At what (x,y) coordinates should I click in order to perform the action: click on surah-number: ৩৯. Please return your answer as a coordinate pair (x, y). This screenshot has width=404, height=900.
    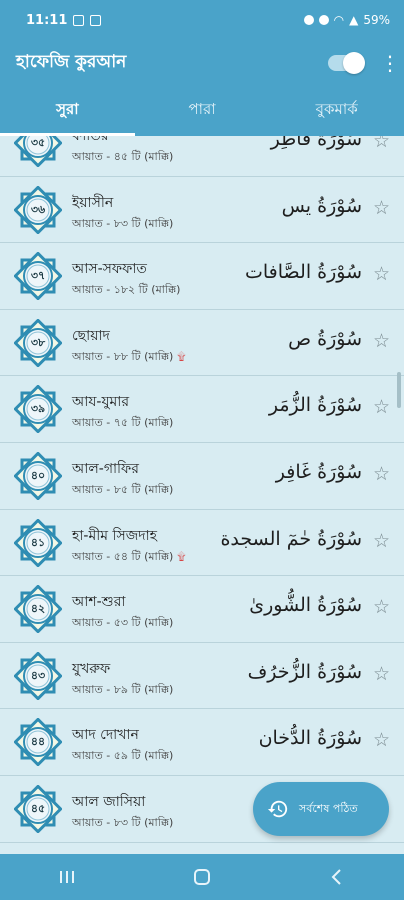
    Looking at the image, I should click on (38, 409).